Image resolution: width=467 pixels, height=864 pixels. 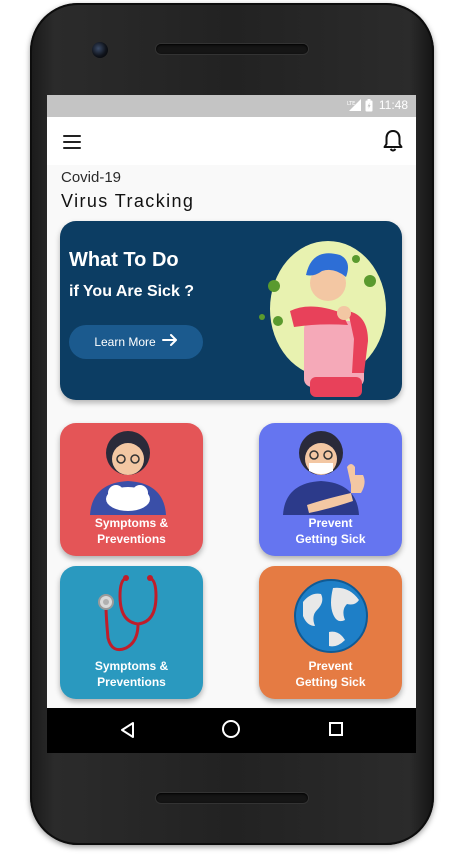 I want to click on recents-icon, so click(x=336, y=729).